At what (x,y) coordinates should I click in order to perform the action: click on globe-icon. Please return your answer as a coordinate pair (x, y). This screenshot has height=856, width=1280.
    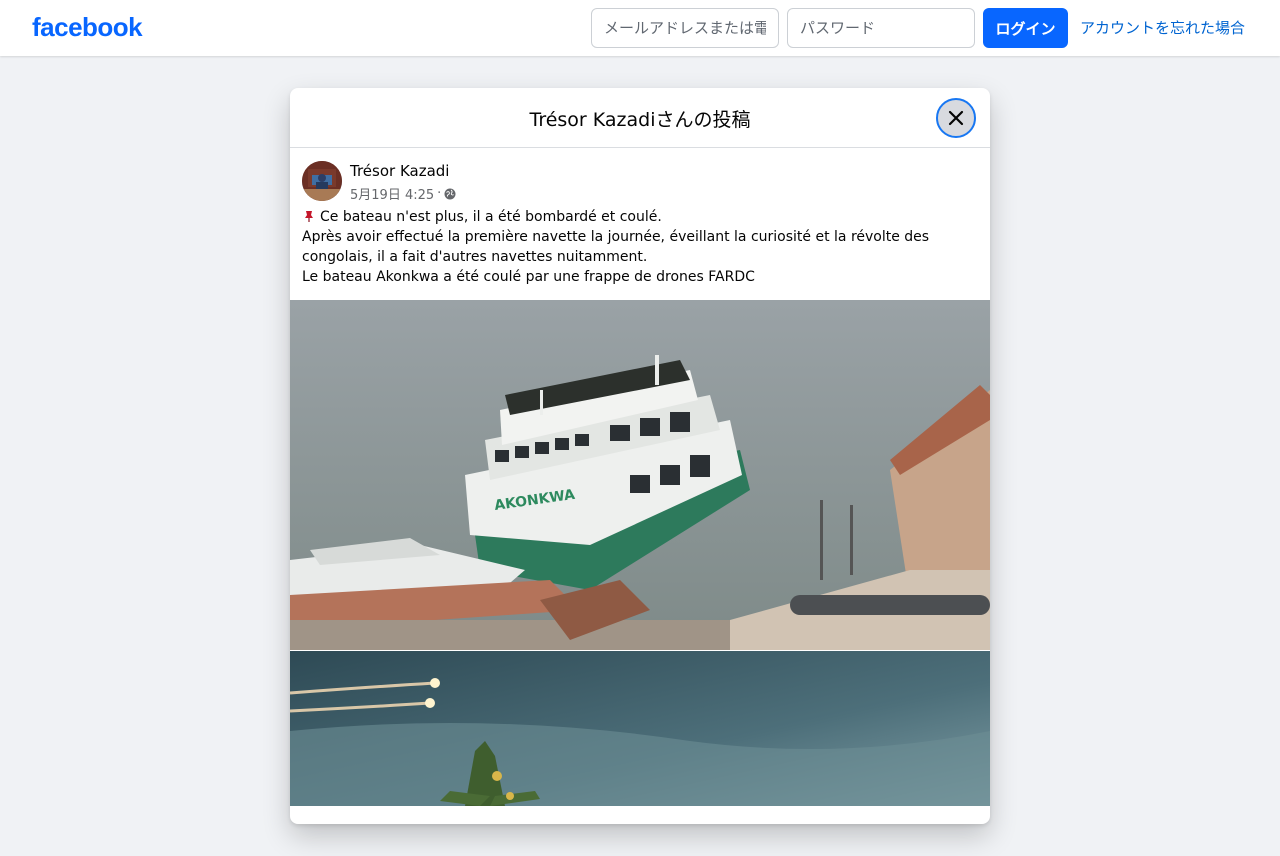
    Looking at the image, I should click on (450, 193).